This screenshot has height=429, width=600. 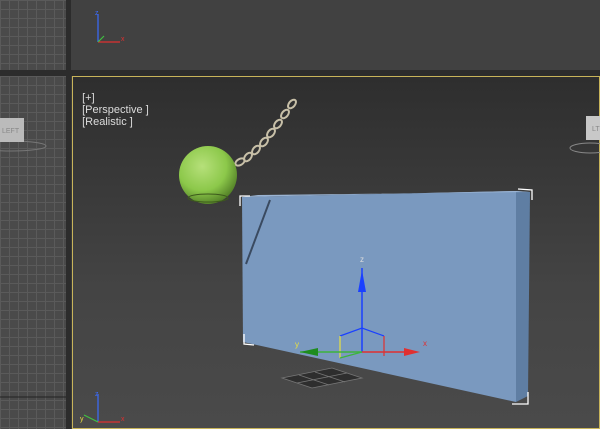 I want to click on gizmo-z-label: z, so click(x=362, y=259).